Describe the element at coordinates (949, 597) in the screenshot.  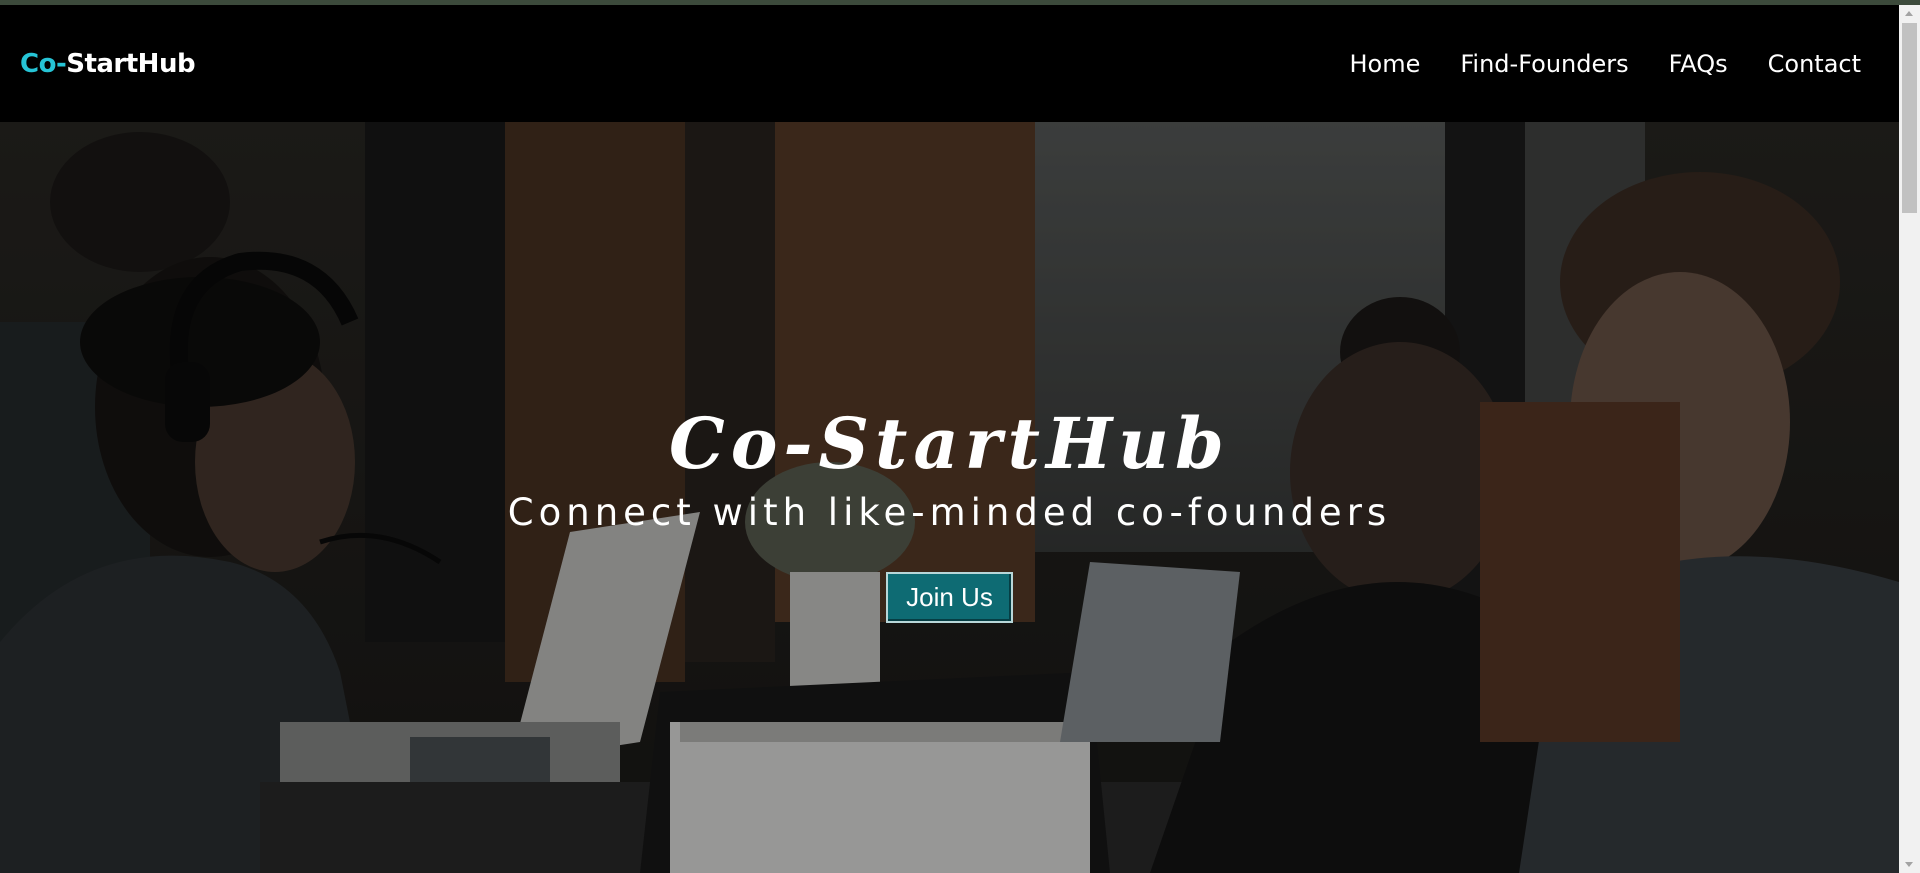
I see `join-us-button: Join Us` at that location.